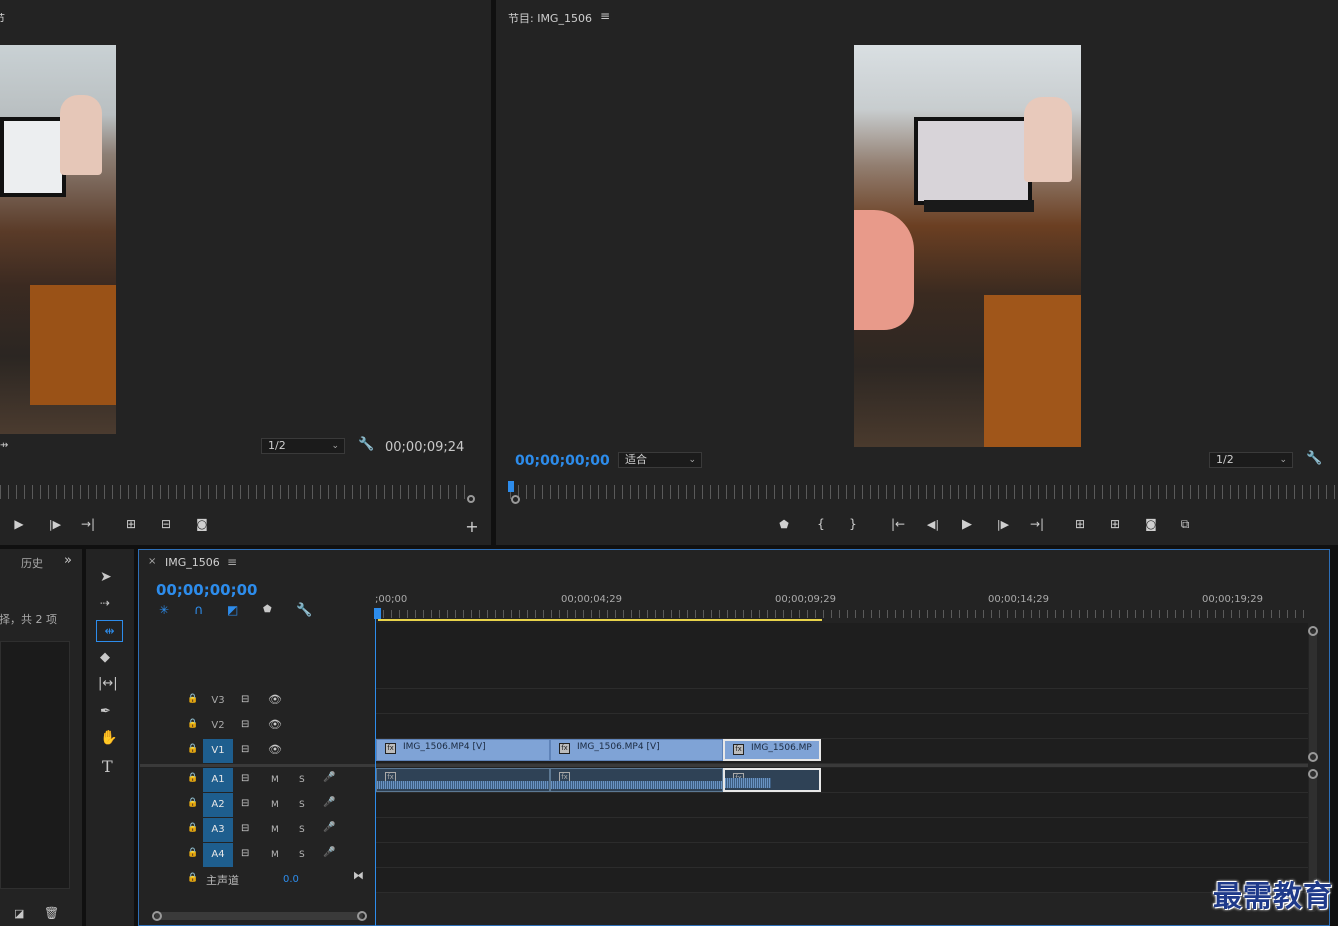  I want to click on program-playhead, so click(511, 486).